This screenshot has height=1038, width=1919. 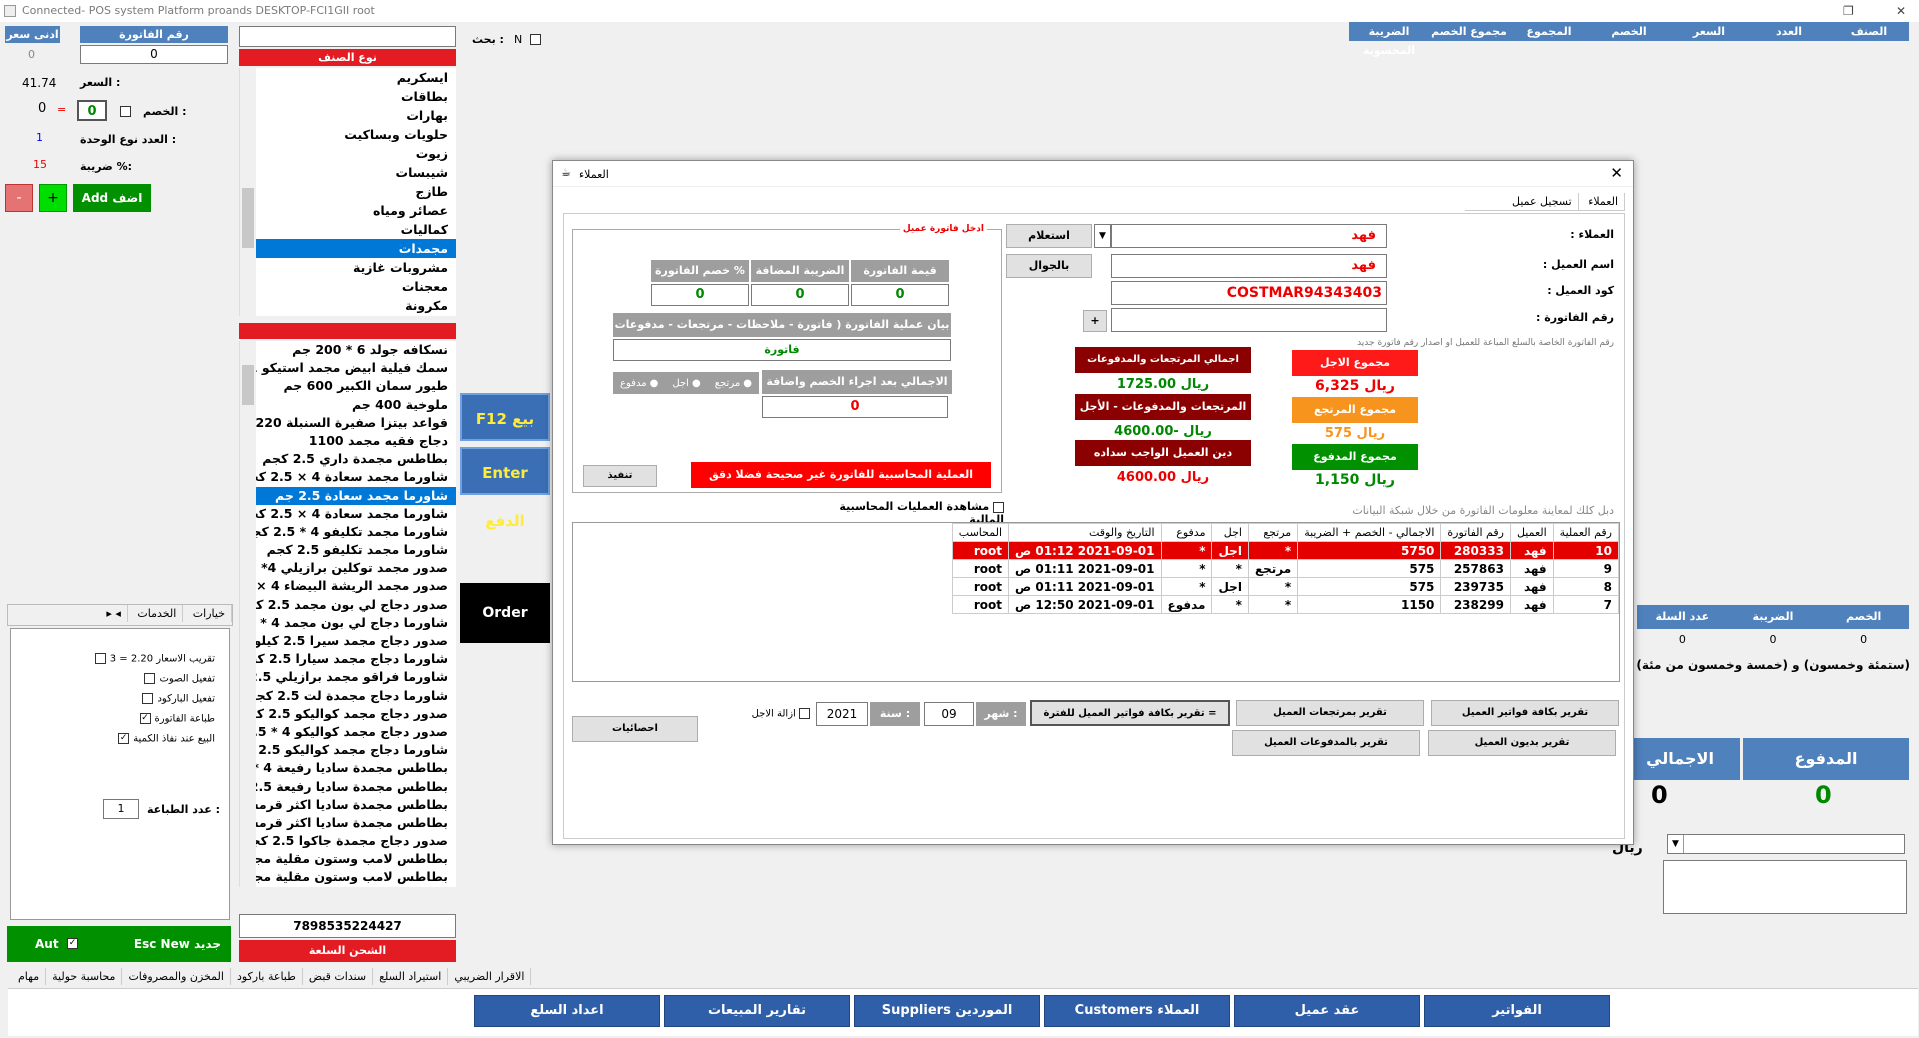 I want to click on bottom-tab: طباعة باركود, so click(x=267, y=976).